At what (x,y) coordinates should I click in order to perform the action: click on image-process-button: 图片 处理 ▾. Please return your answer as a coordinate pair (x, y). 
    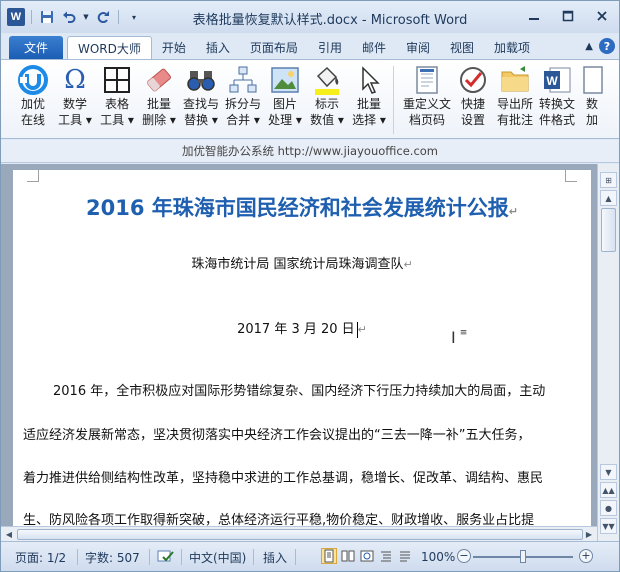
    Looking at the image, I should click on (285, 101).